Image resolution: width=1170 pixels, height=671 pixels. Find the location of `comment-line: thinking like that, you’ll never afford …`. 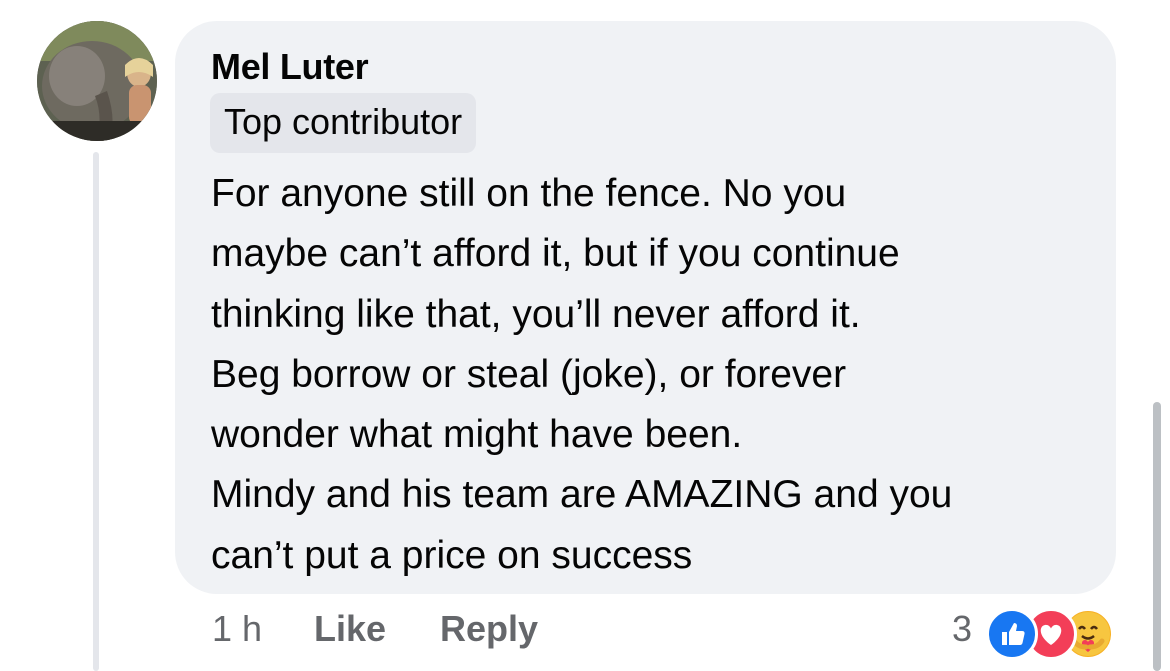

comment-line: thinking like that, you’ll never afford … is located at coordinates (536, 314).